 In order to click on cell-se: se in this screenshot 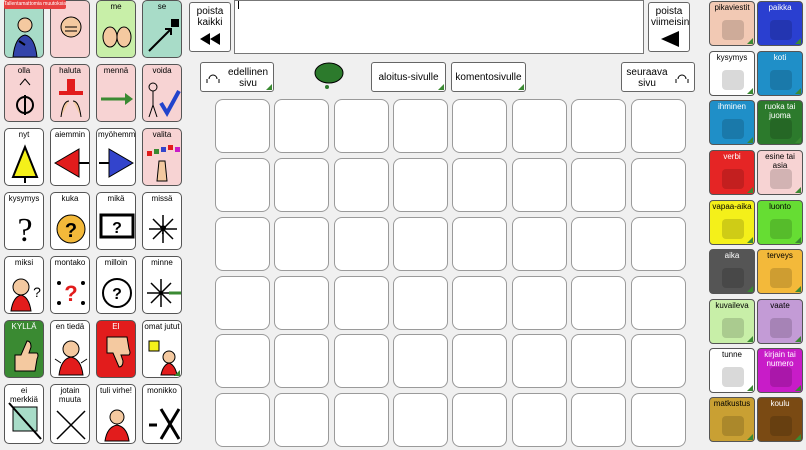, I will do `click(162, 29)`.